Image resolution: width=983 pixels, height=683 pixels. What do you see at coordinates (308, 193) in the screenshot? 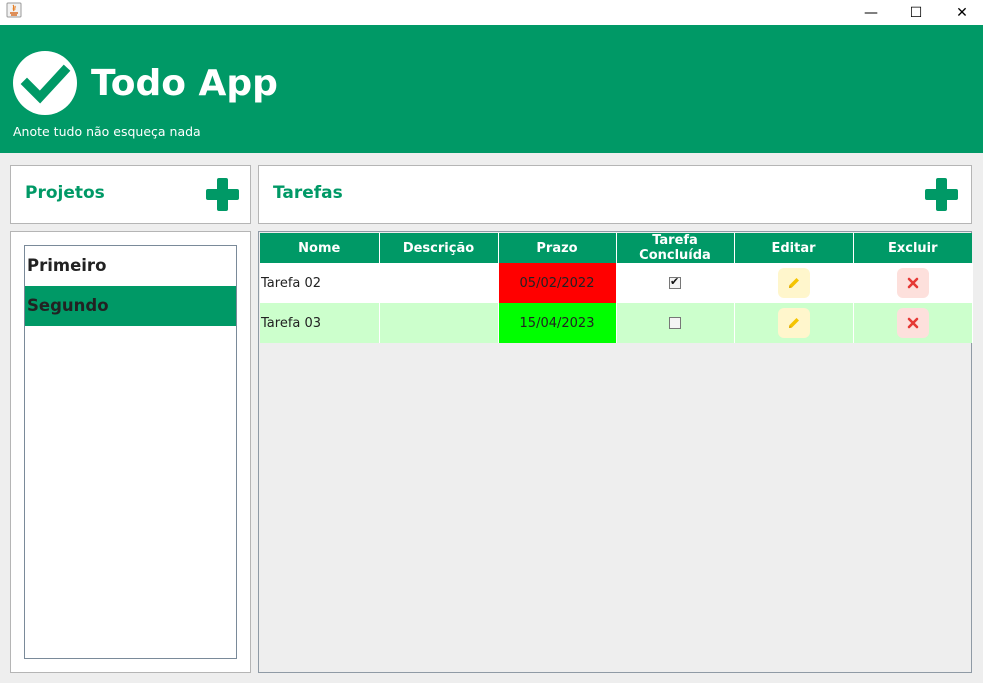
I see `tasks-title: Tarefas` at bounding box center [308, 193].